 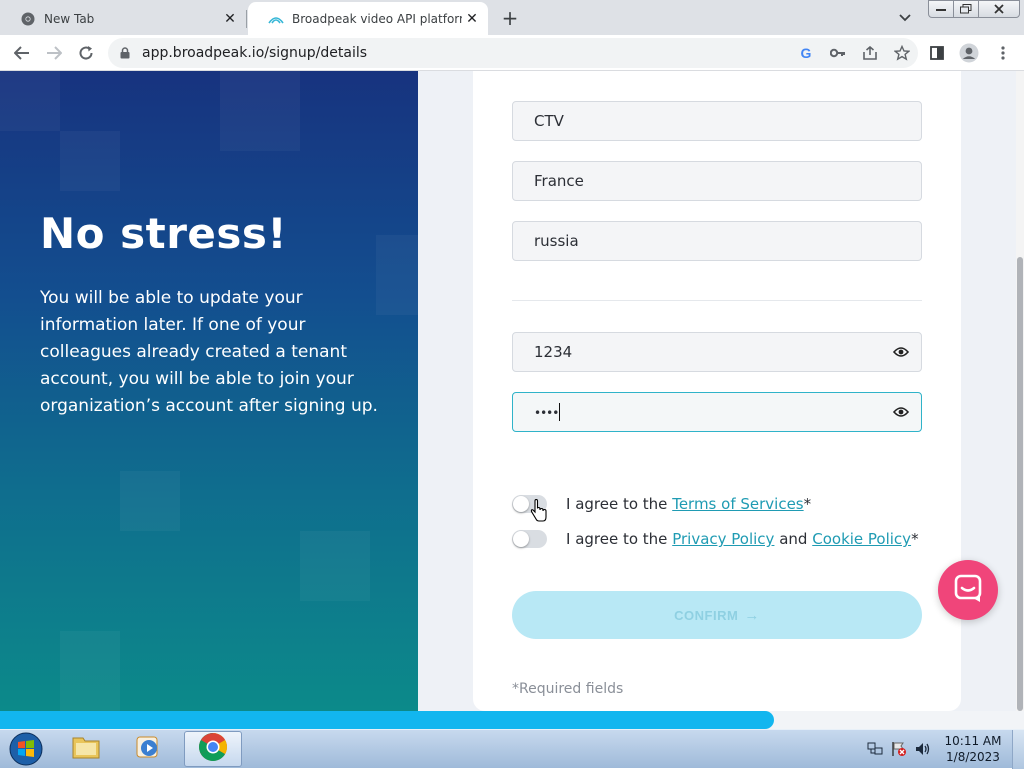 I want to click on field-value: CTV, so click(x=727, y=121).